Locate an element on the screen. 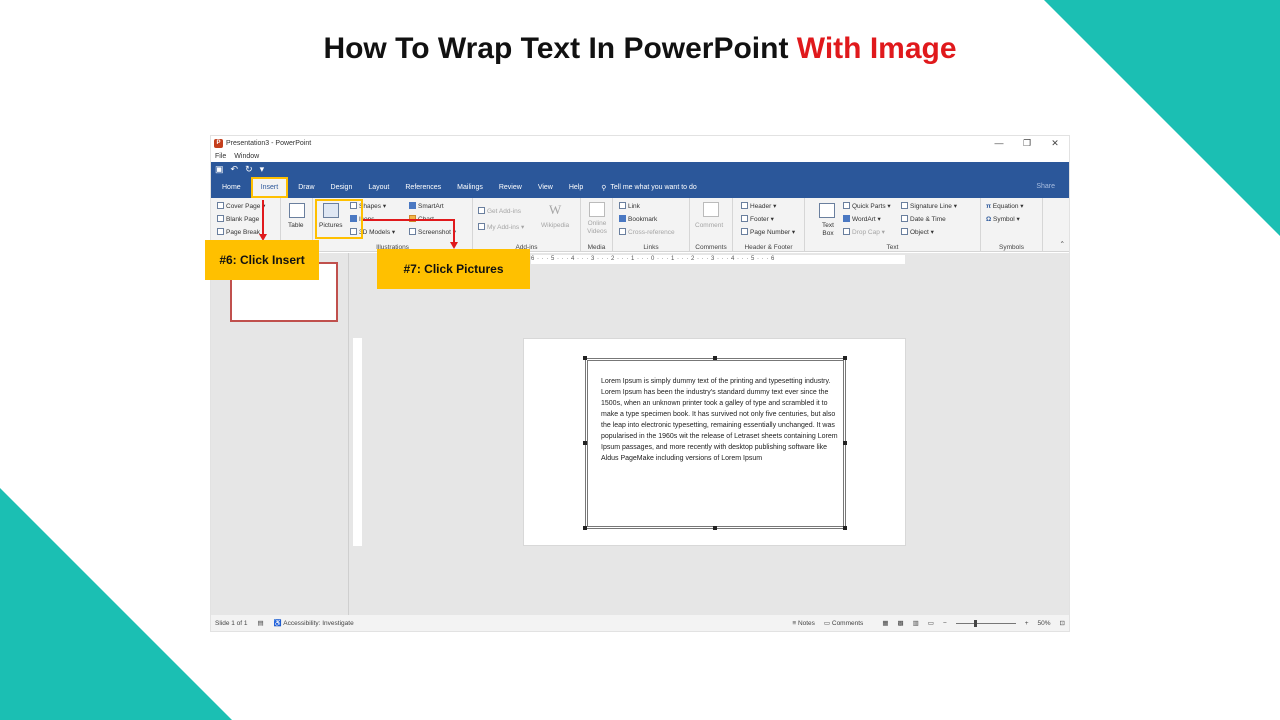  text-box-button: Text Box is located at coordinates (828, 230).